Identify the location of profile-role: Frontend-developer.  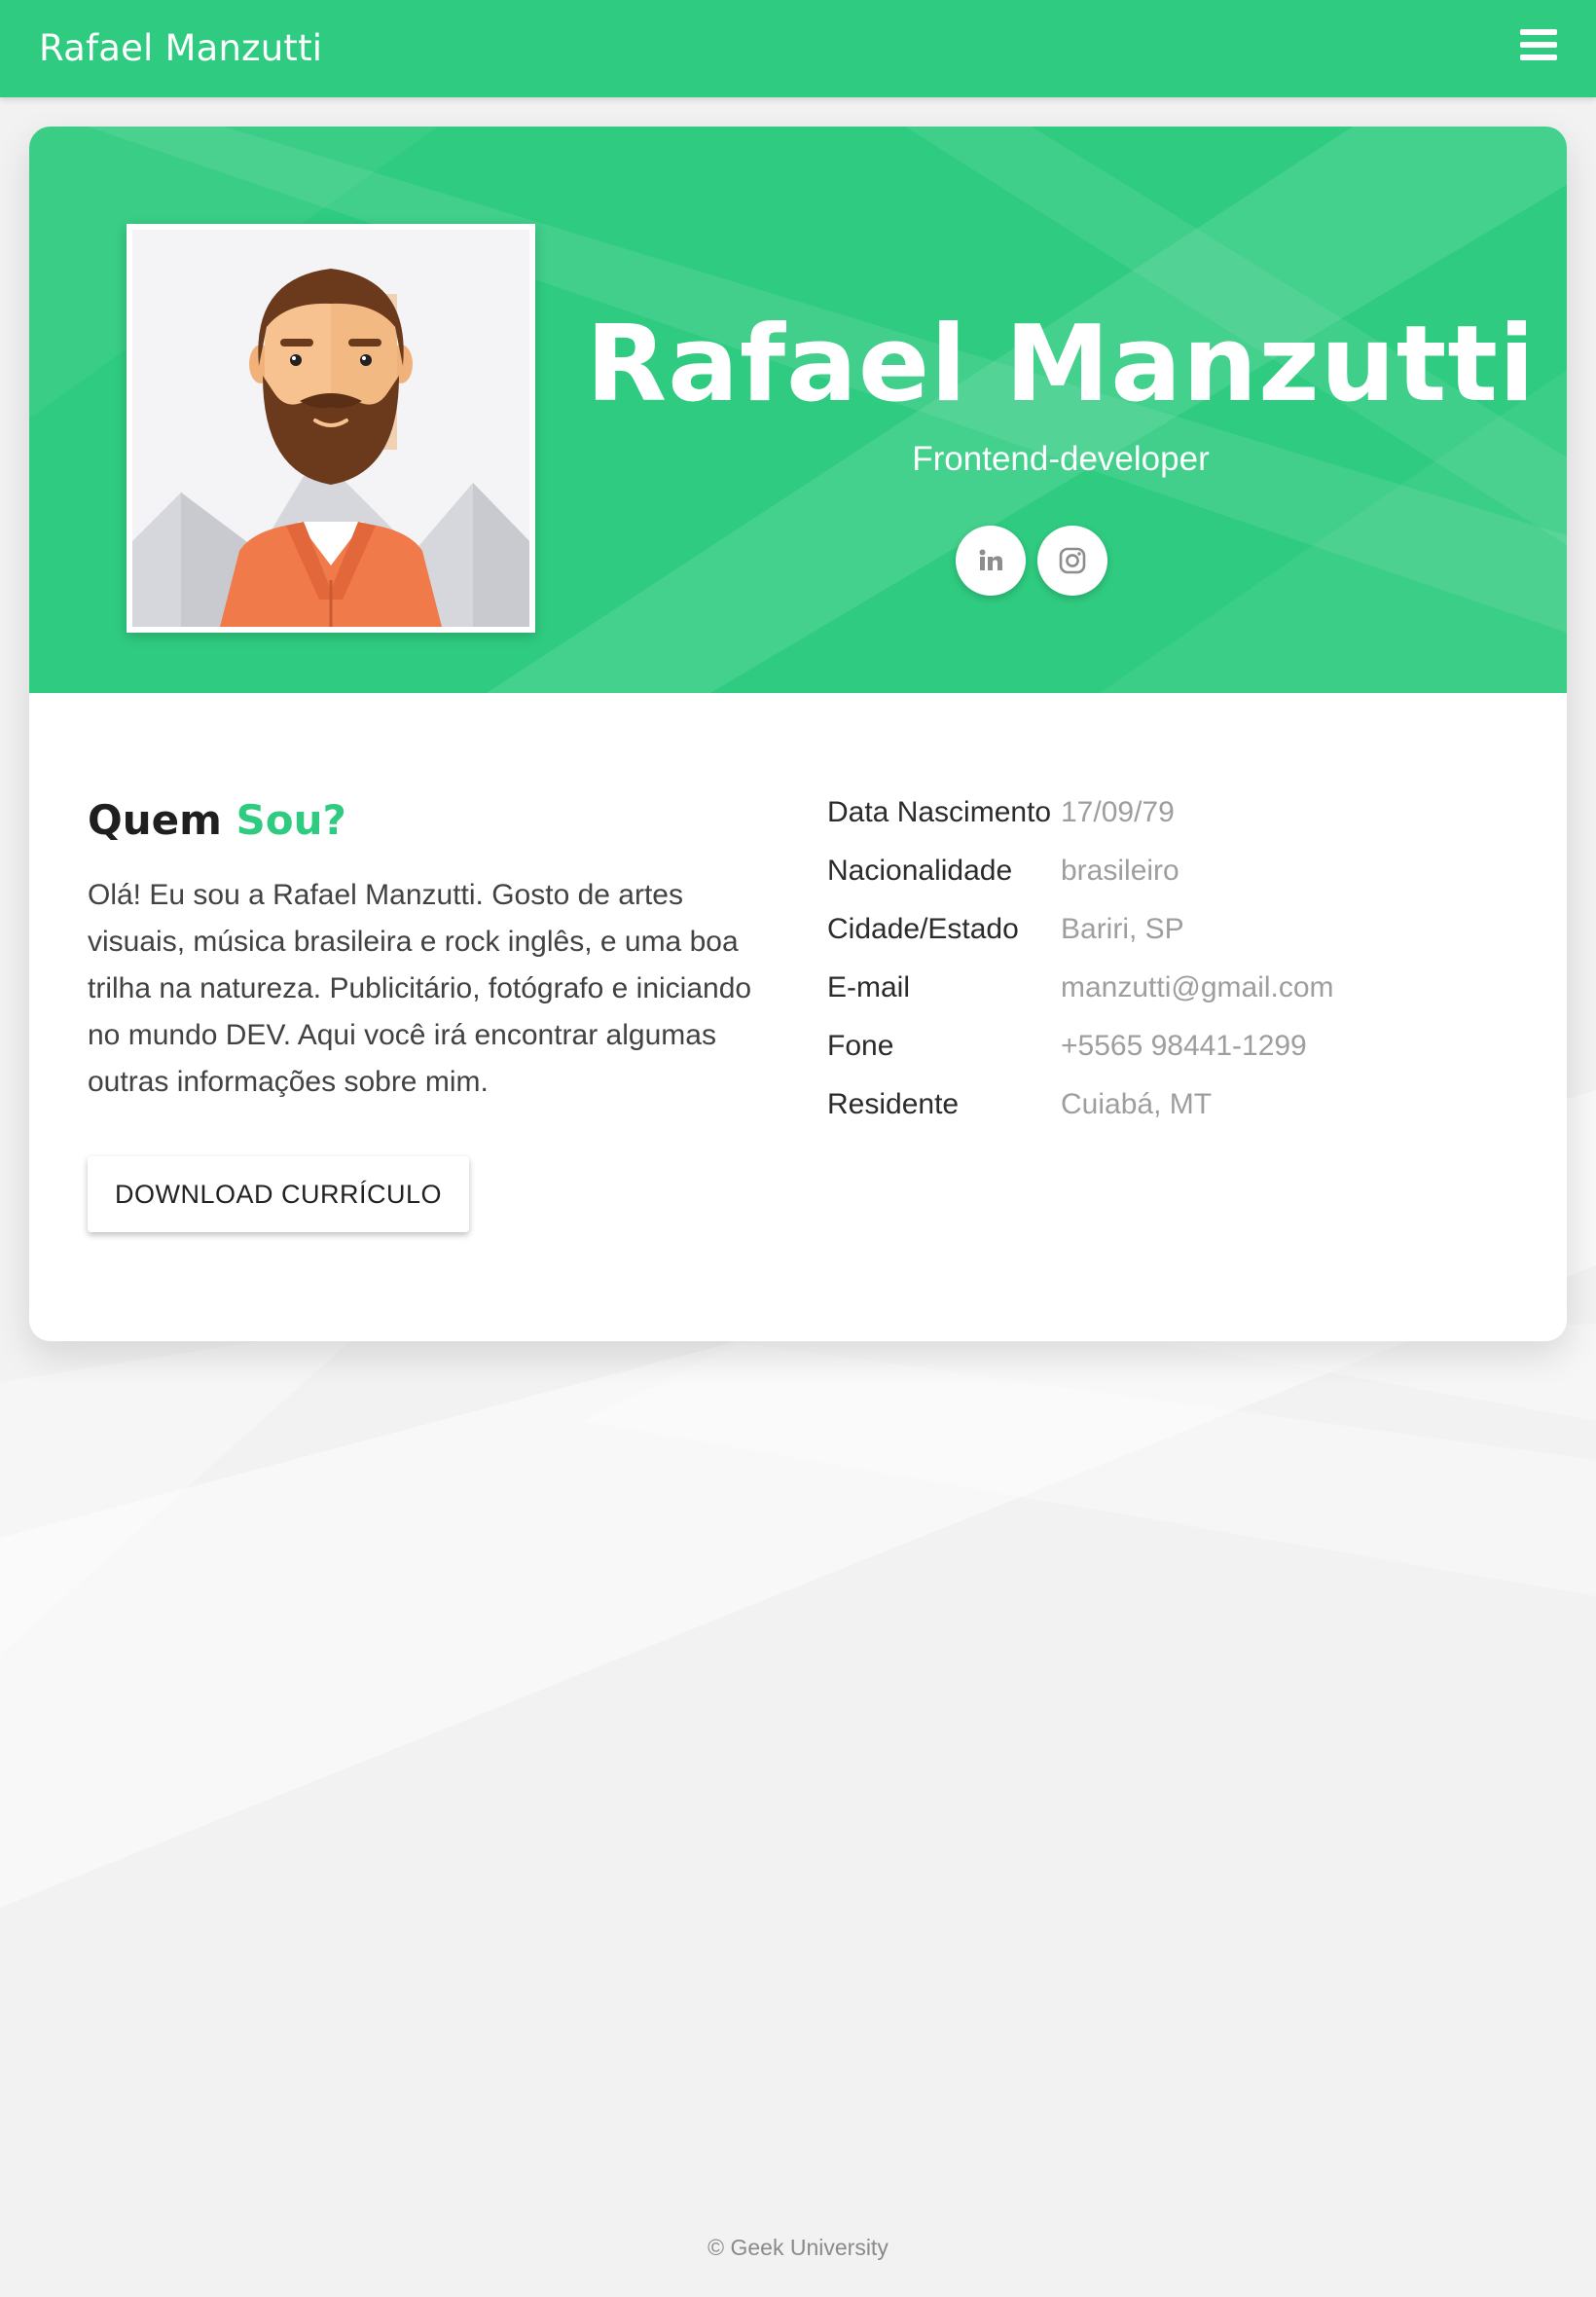
(1061, 459).